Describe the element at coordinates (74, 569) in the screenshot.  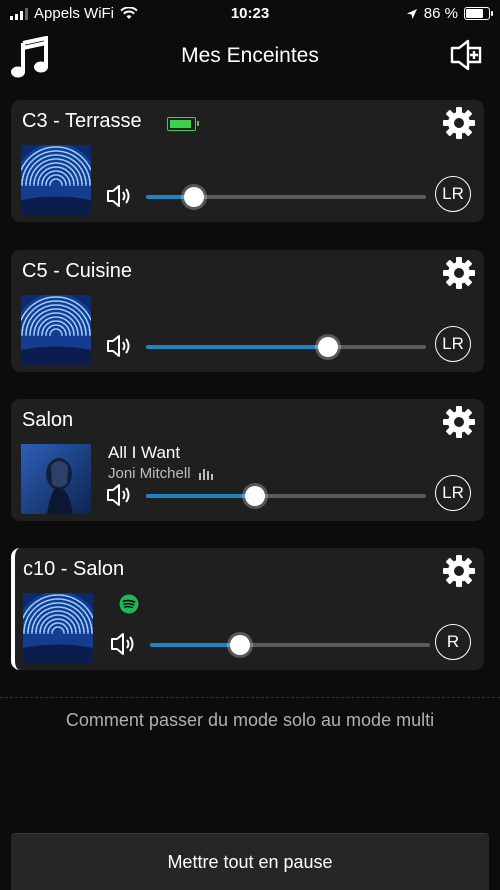
I see `speaker-name: c10 - Salon` at that location.